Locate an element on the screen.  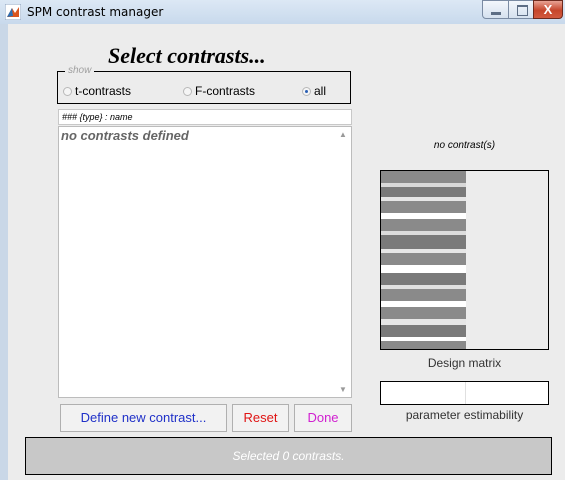
title-bar: SPM contrast manager X is located at coordinates (282, 12).